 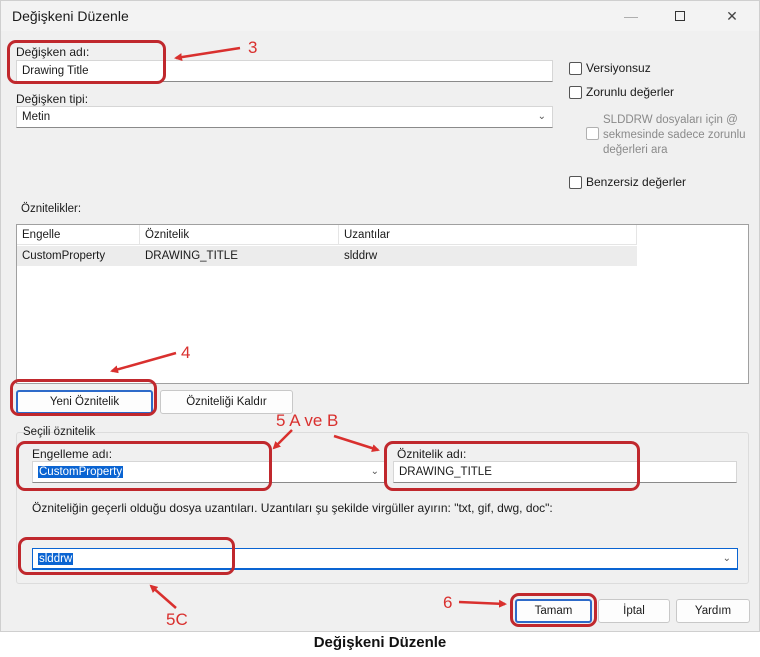 I want to click on minimize-button: —, so click(x=631, y=16).